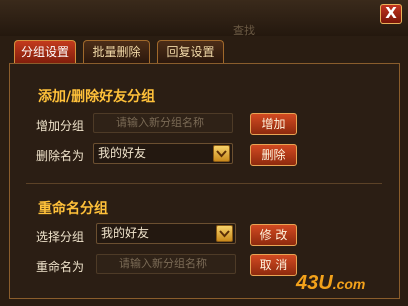 The width and height of the screenshot is (408, 306). What do you see at coordinates (273, 235) in the screenshot?
I see `modify-button: 修 改` at bounding box center [273, 235].